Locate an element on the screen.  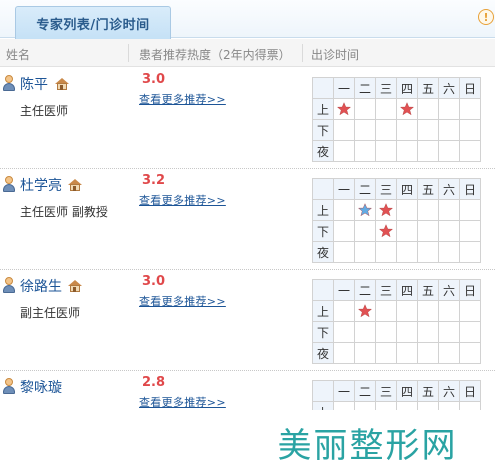
doctor-title: 主任医师 is located at coordinates (44, 111).